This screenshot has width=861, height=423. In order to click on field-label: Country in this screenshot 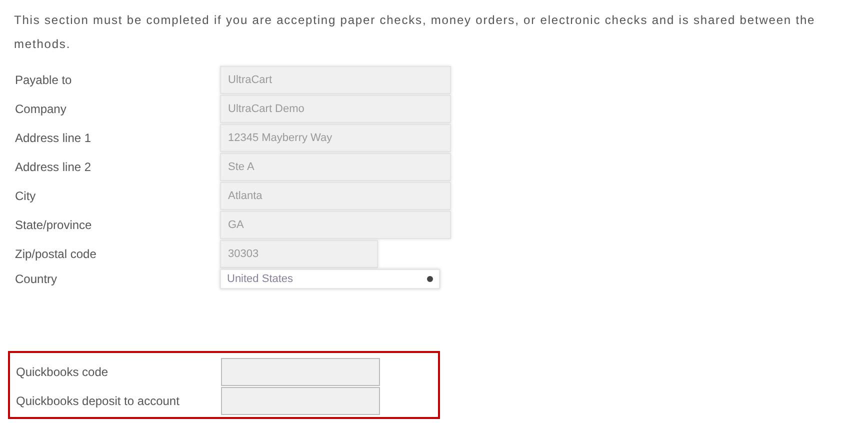, I will do `click(36, 279)`.